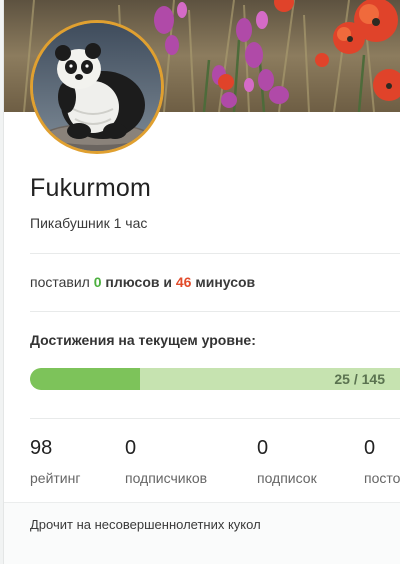 The width and height of the screenshot is (400, 564). What do you see at coordinates (166, 478) in the screenshot?
I see `stat-label: подписчиков` at bounding box center [166, 478].